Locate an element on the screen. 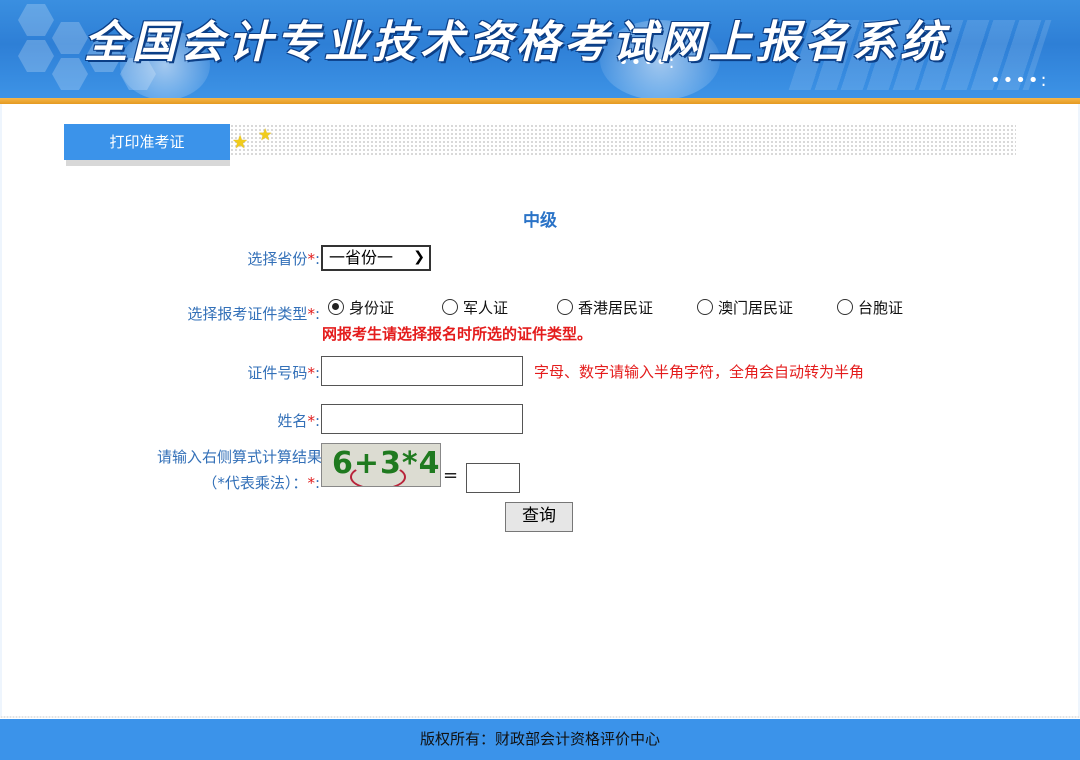 This screenshot has width=1080, height=760. province-select: 一省份一 ❯ is located at coordinates (376, 258).